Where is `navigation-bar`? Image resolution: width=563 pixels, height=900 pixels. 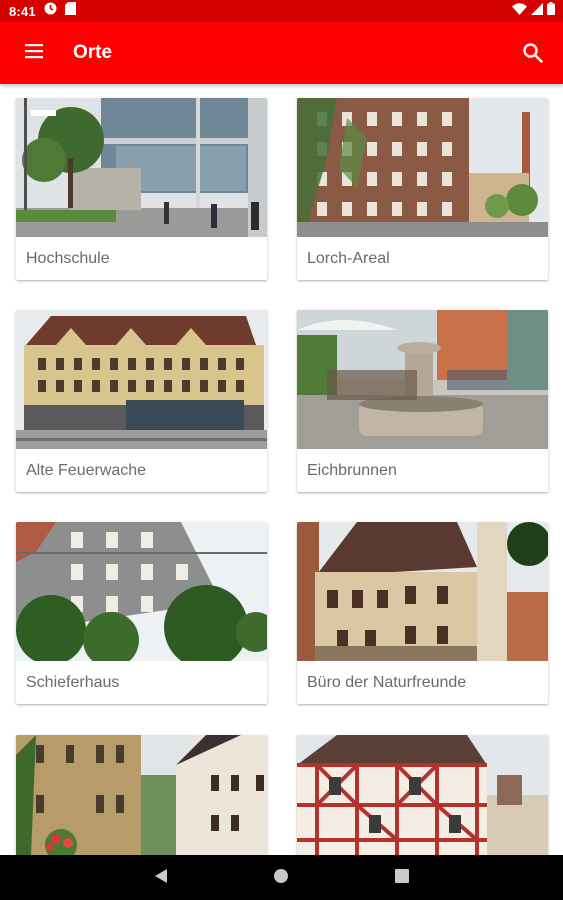 navigation-bar is located at coordinates (281, 877).